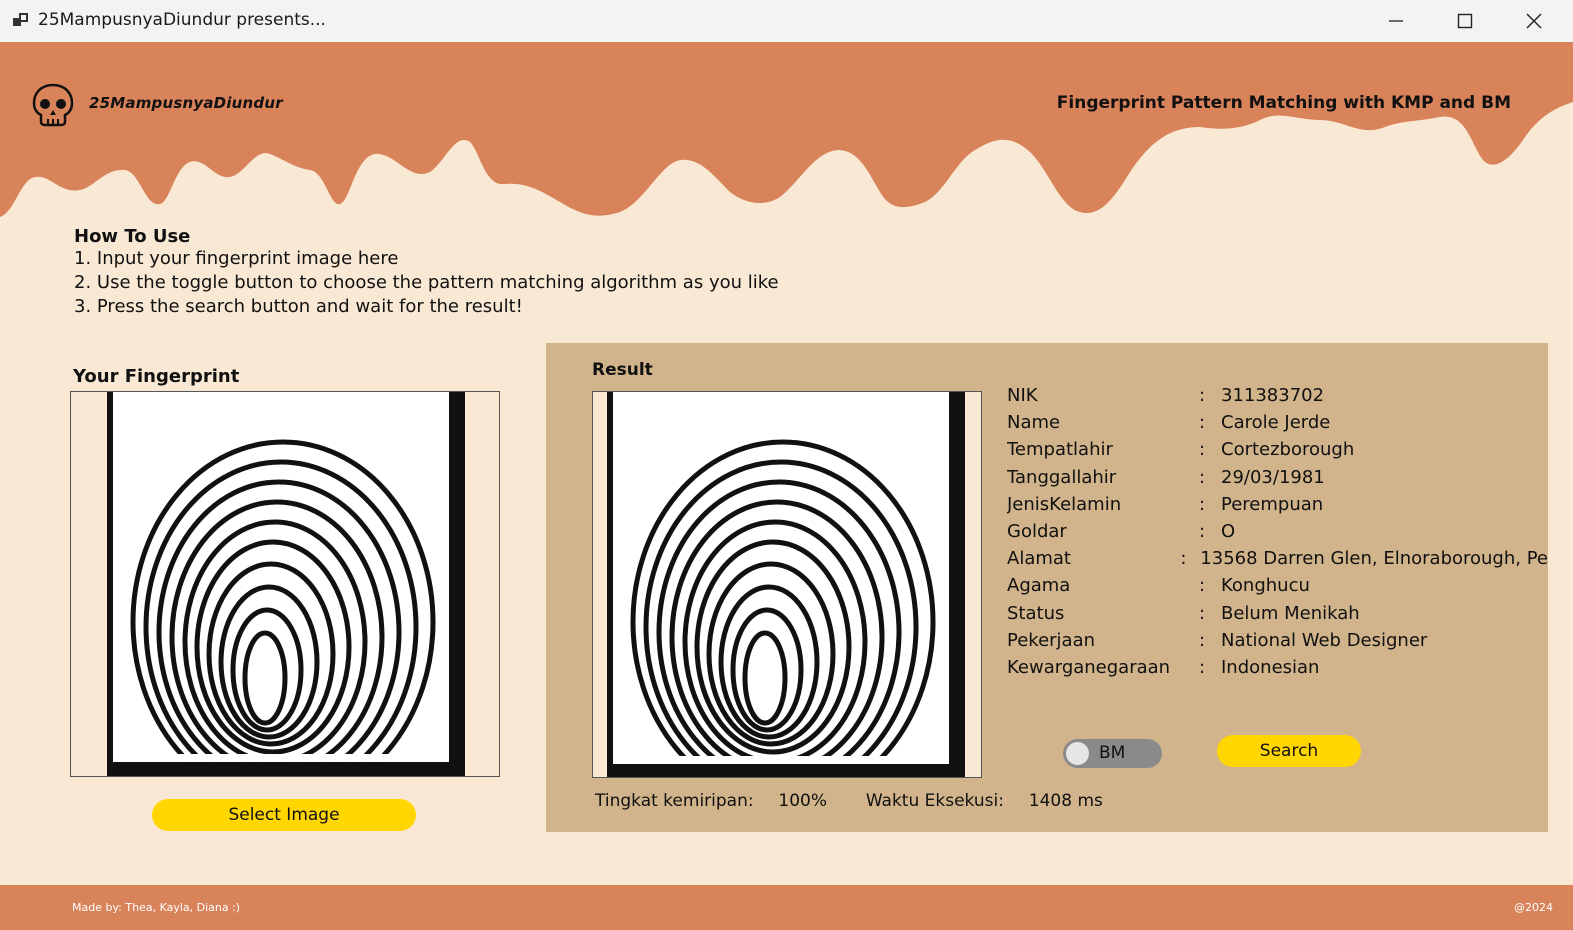 This screenshot has height=930, width=1573. I want to click on algorithm-toggle: BM, so click(1112, 753).